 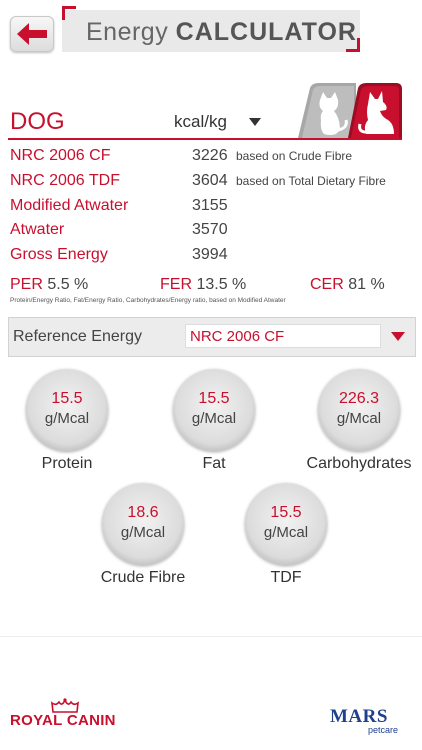 I want to click on result-value: 3994, so click(x=210, y=254).